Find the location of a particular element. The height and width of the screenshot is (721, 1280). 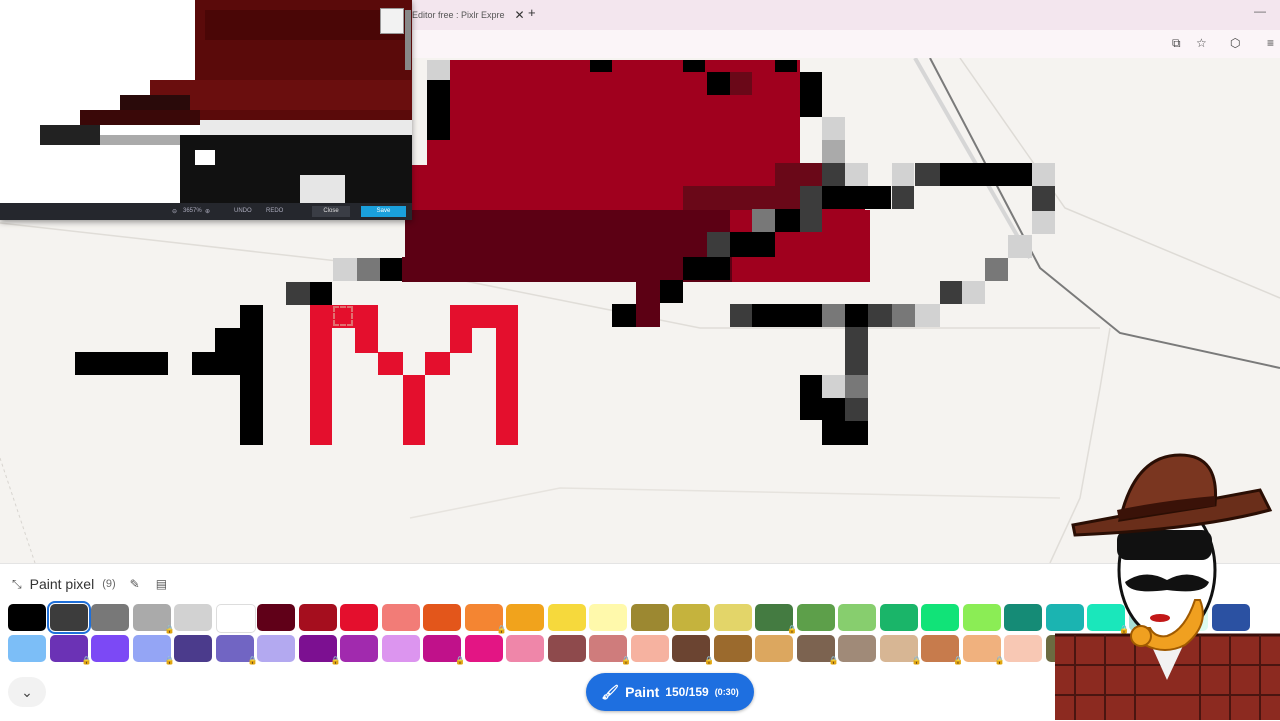

template-icon: ▤ is located at coordinates (161, 584).